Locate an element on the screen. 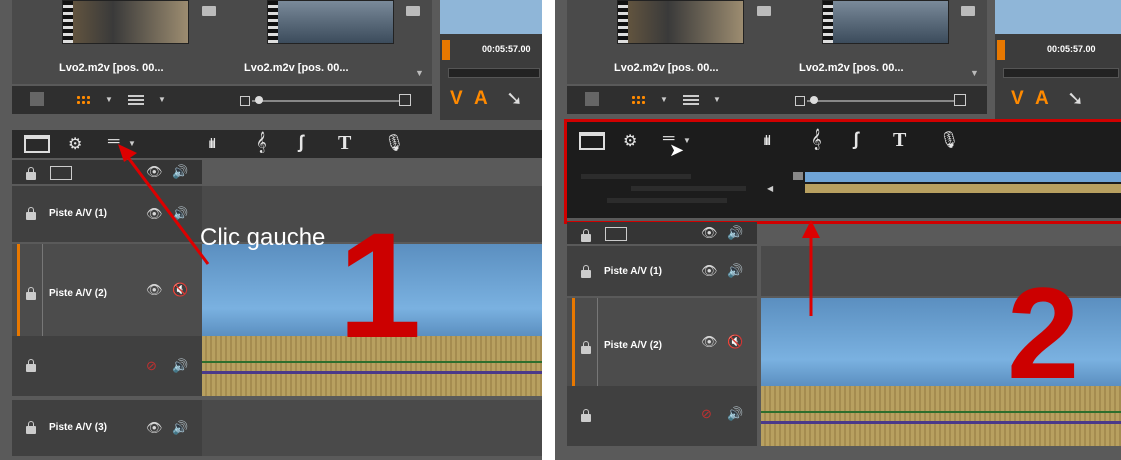 The width and height of the screenshot is (1121, 460). step-number: 1 is located at coordinates (380, 285).